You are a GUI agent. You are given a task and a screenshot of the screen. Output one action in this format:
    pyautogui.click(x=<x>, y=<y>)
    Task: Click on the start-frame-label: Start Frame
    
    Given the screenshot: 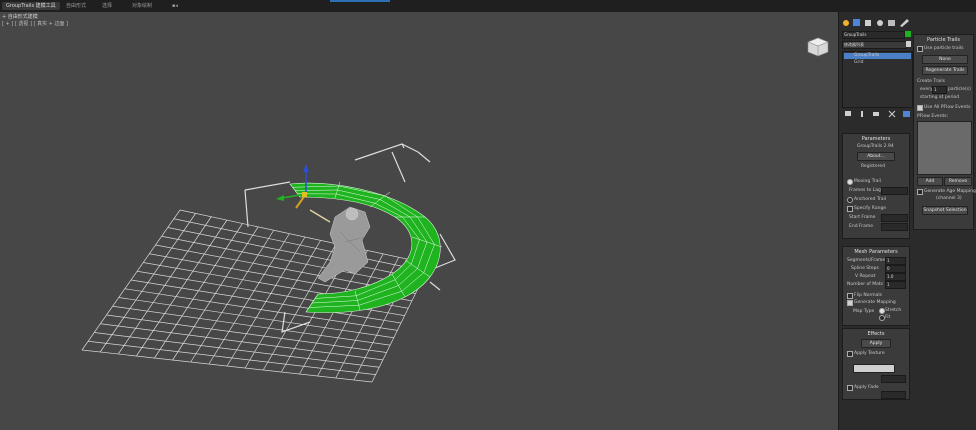 What is the action you would take?
    pyautogui.click(x=862, y=217)
    